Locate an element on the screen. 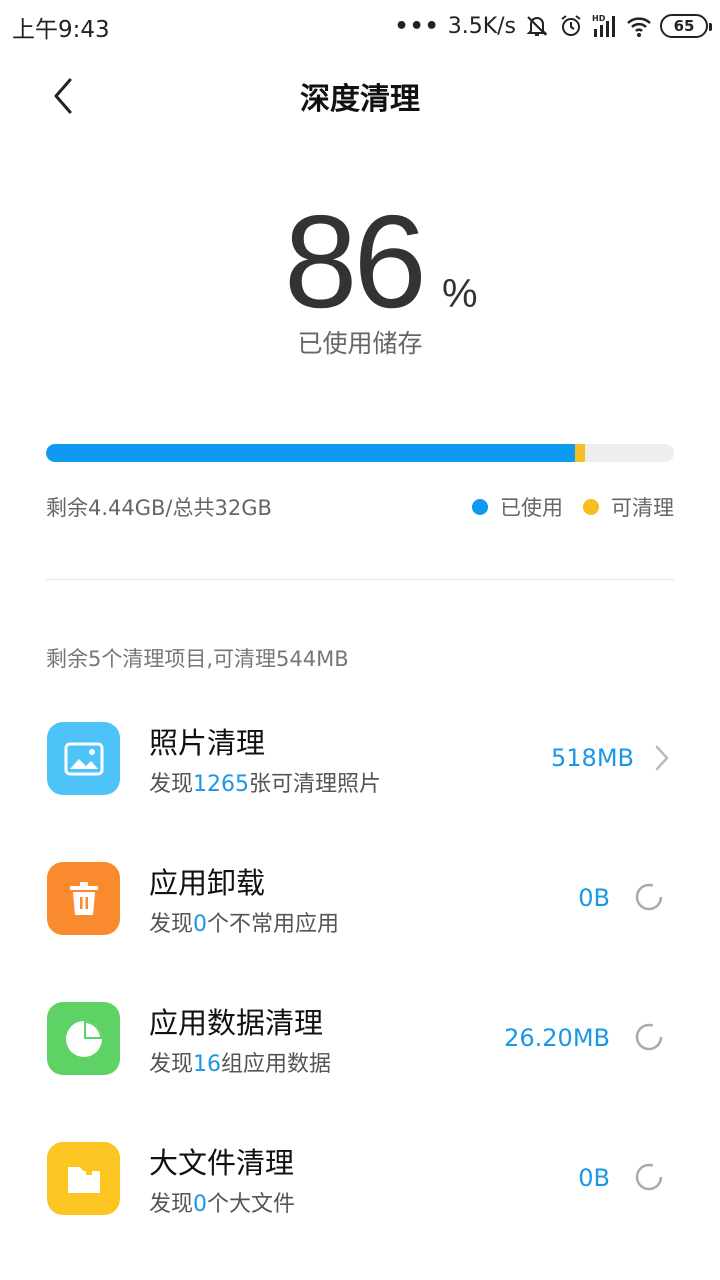  percent-sign: % is located at coordinates (460, 294).